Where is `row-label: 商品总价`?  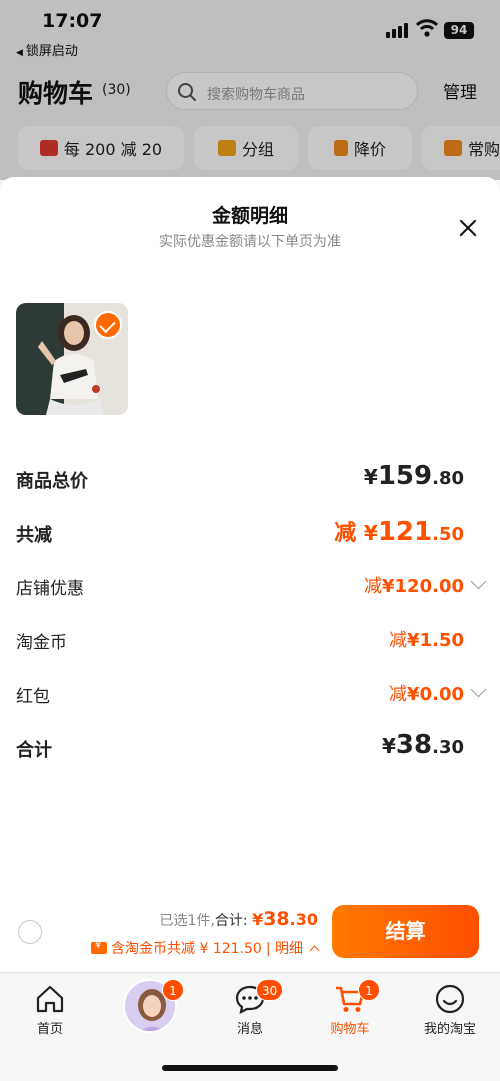 row-label: 商品总价 is located at coordinates (52, 481).